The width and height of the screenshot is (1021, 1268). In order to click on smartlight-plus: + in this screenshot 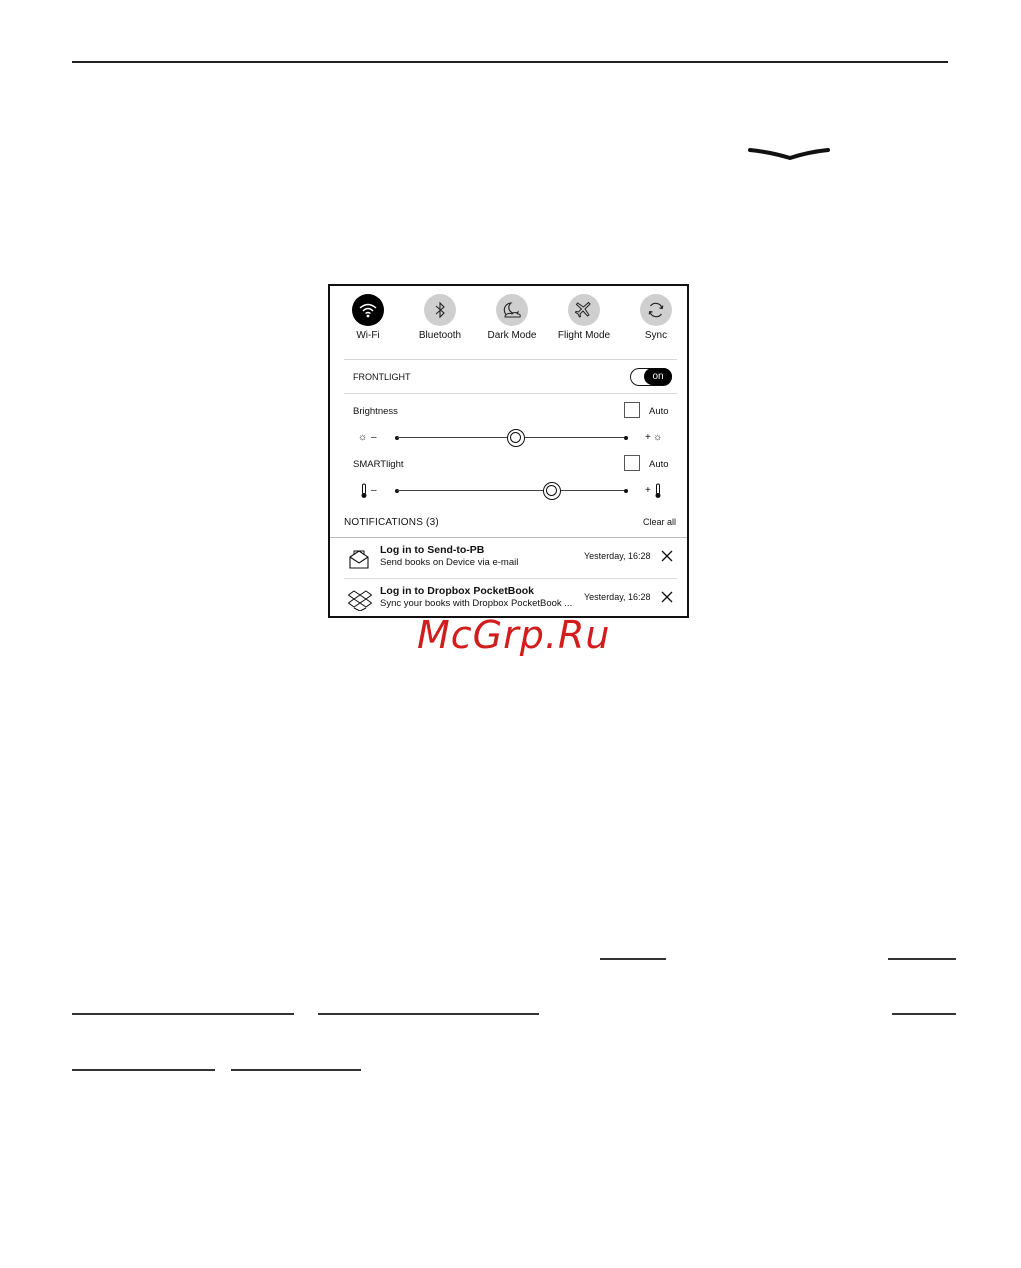, I will do `click(648, 490)`.